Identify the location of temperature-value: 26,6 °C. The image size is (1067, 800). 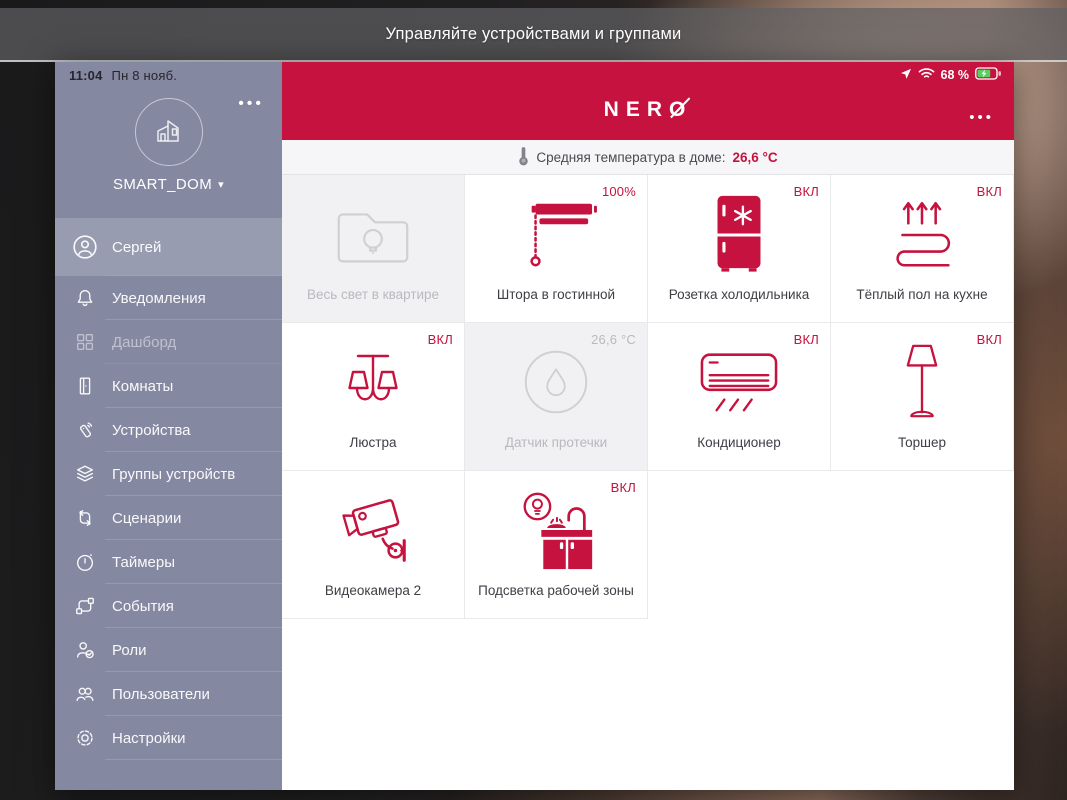
(755, 157).